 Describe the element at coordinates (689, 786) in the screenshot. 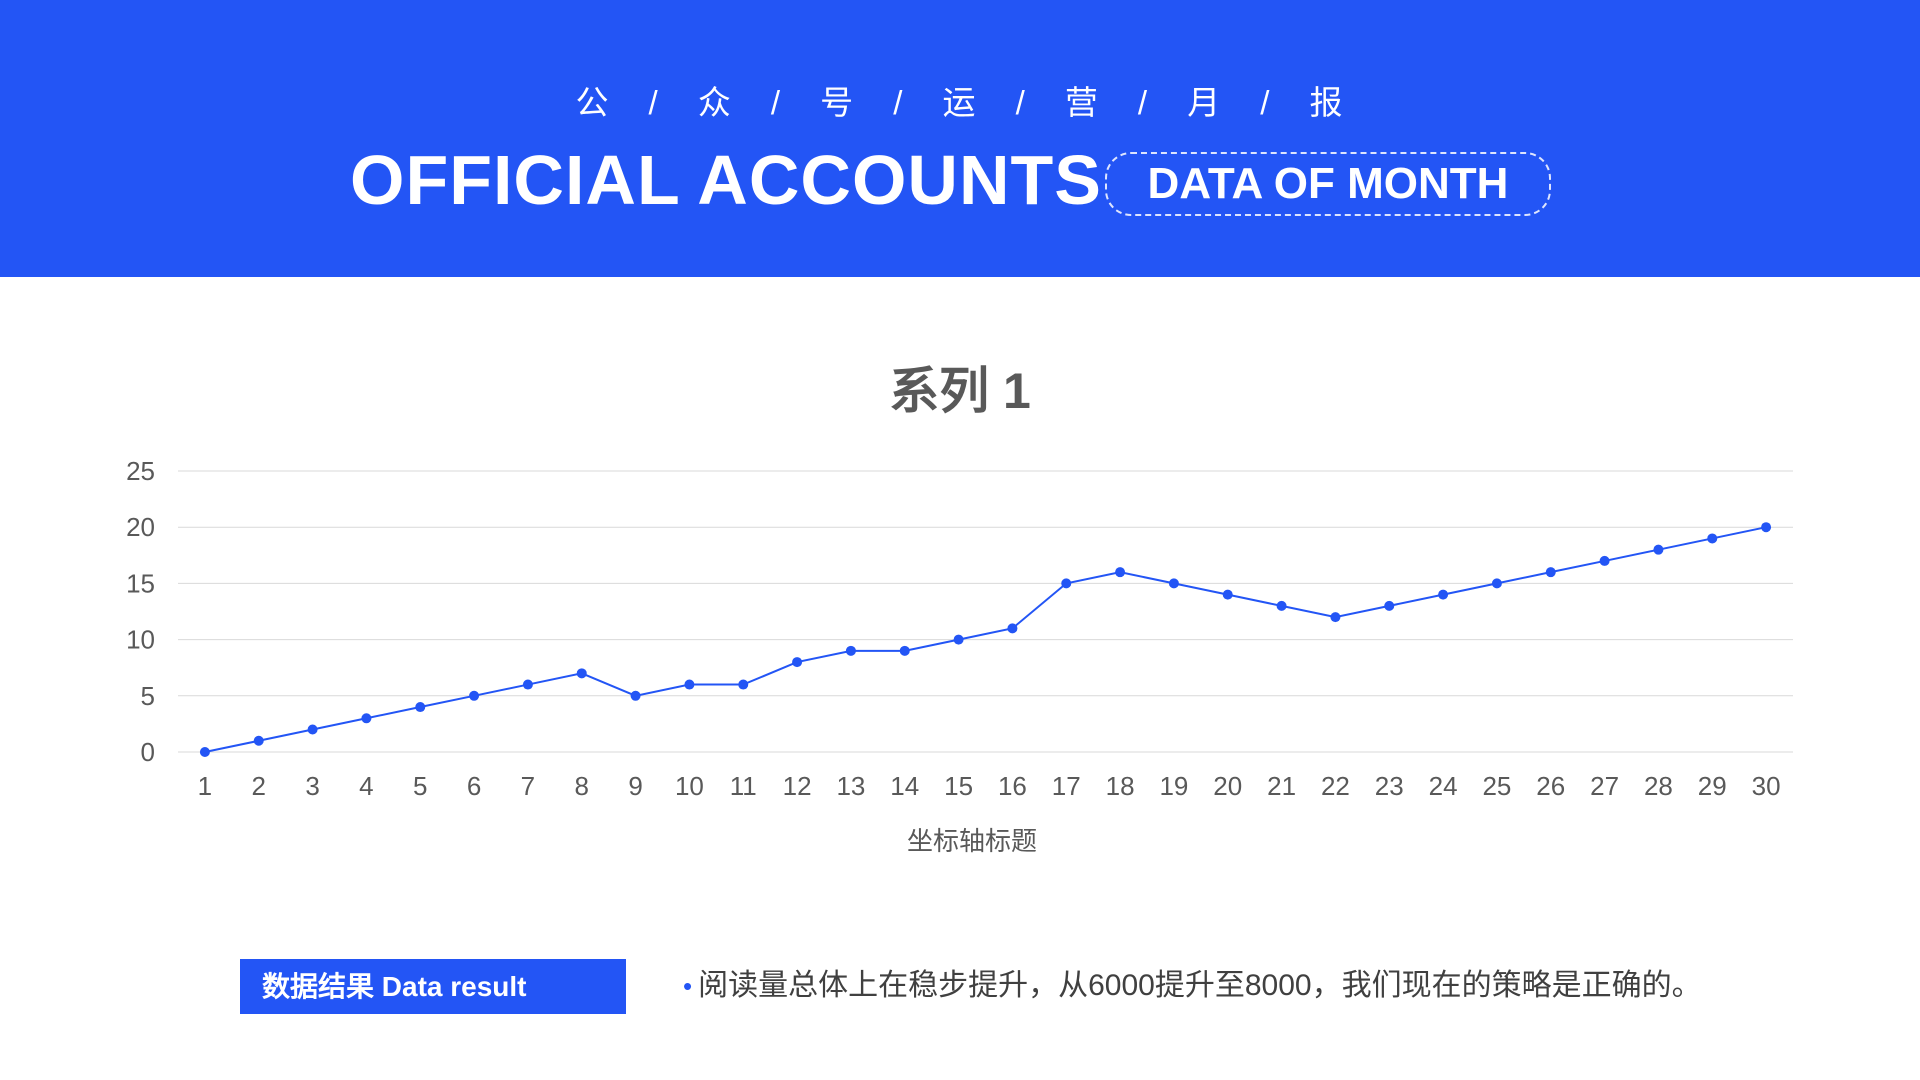

I see `x-tick-label: 10` at that location.